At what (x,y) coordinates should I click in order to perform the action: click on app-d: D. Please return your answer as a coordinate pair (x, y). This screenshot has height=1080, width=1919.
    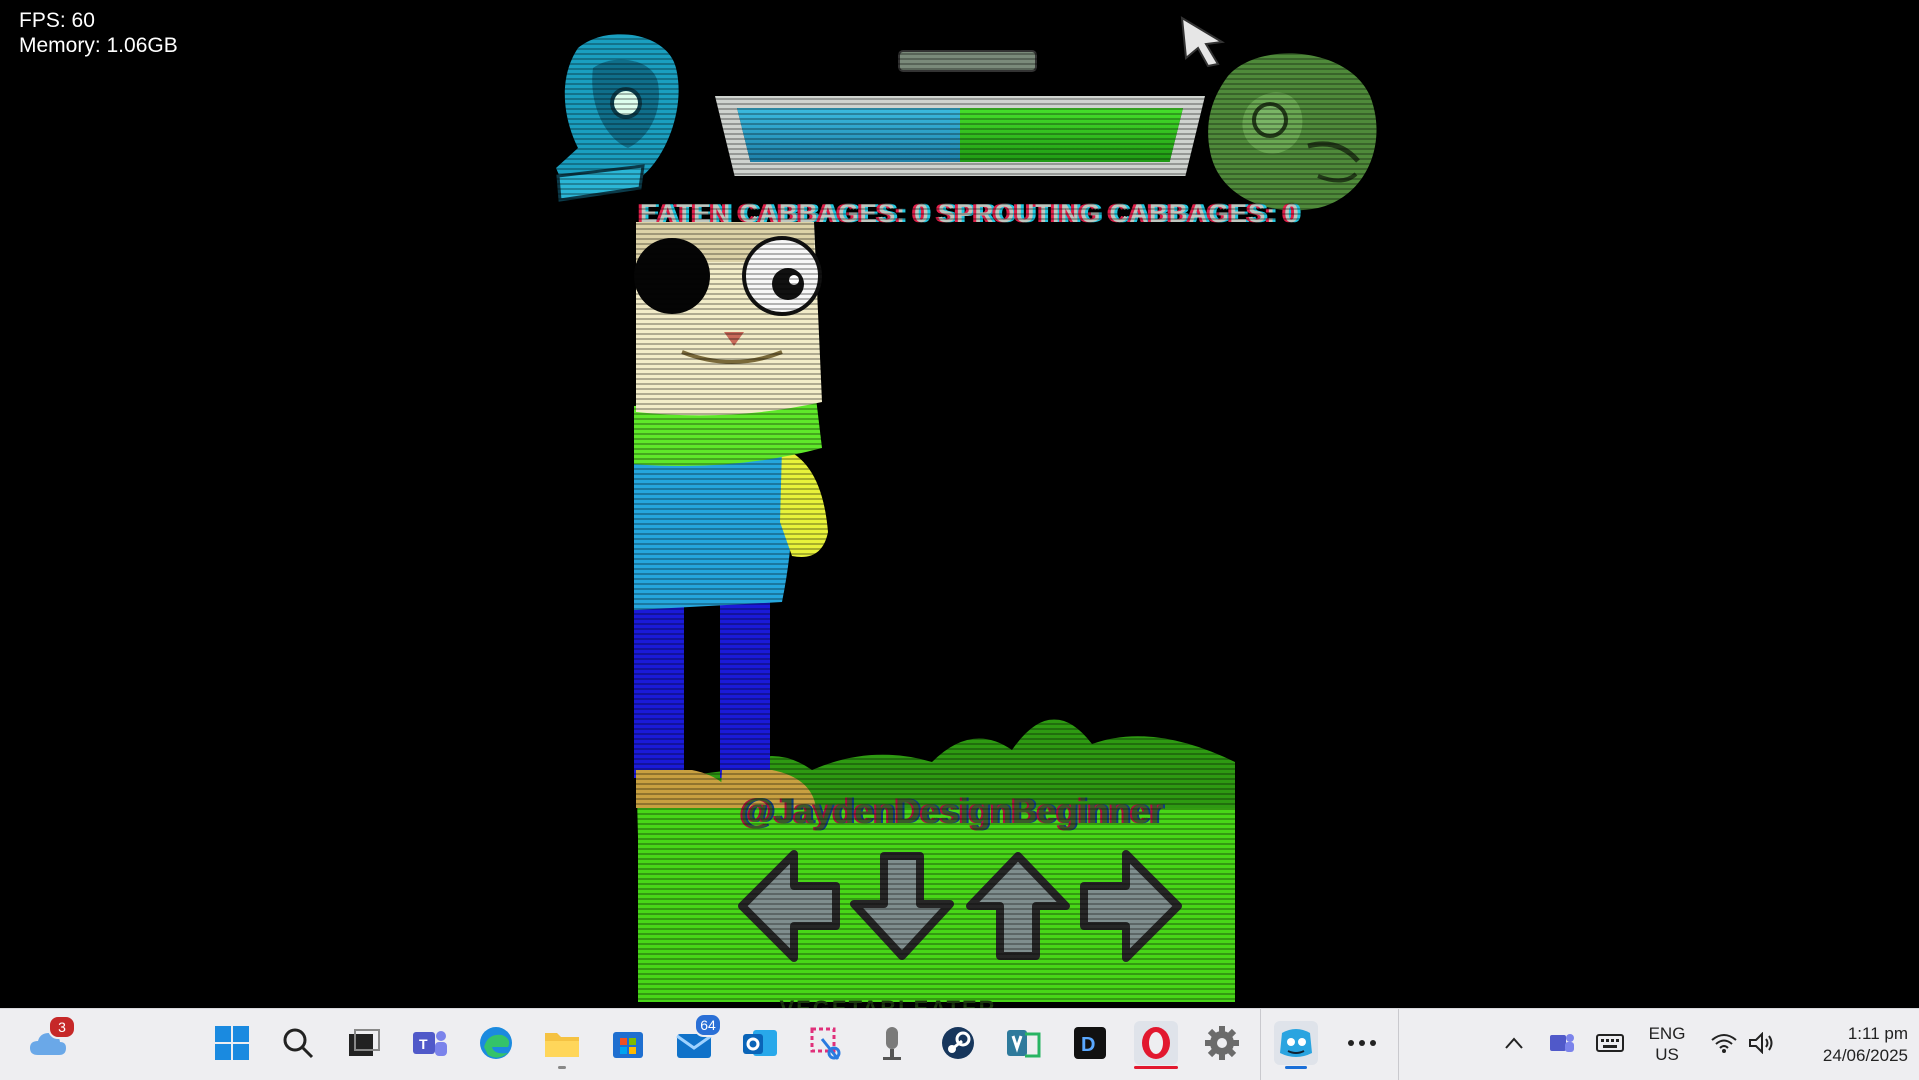
    Looking at the image, I should click on (1090, 1043).